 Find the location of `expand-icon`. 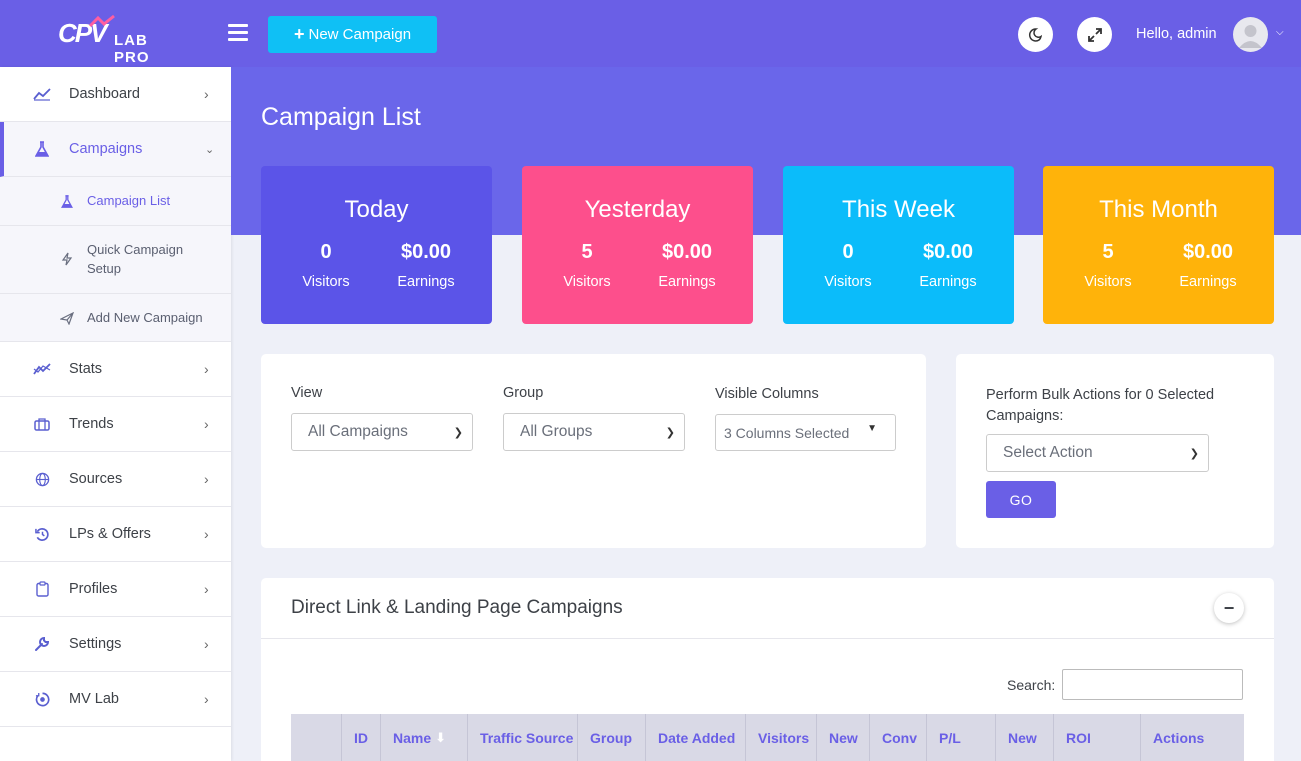

expand-icon is located at coordinates (1094, 34).